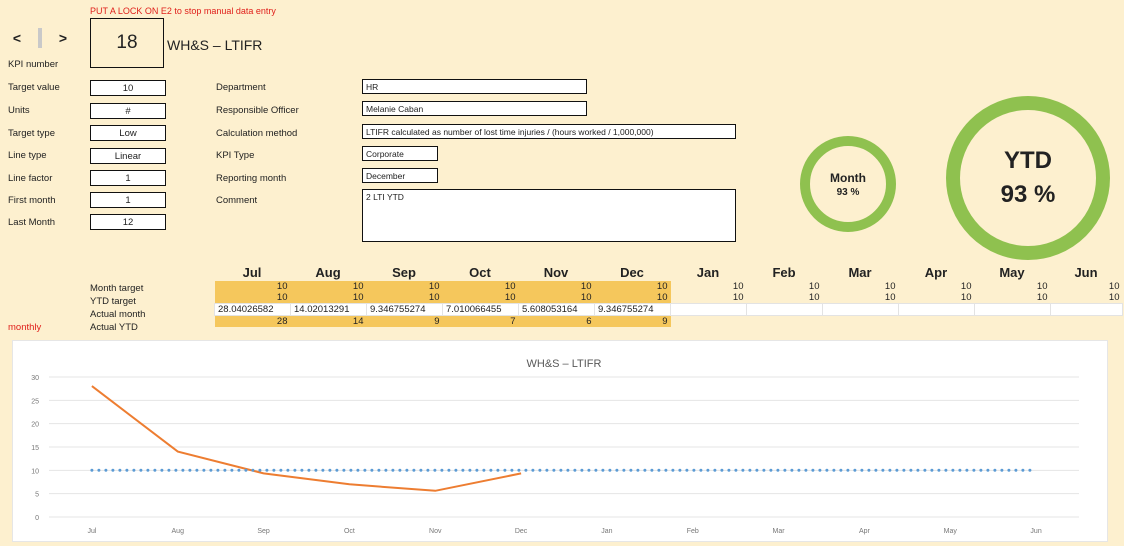 This screenshot has height=546, width=1124. I want to click on x-tick-label: Jul, so click(91, 531).